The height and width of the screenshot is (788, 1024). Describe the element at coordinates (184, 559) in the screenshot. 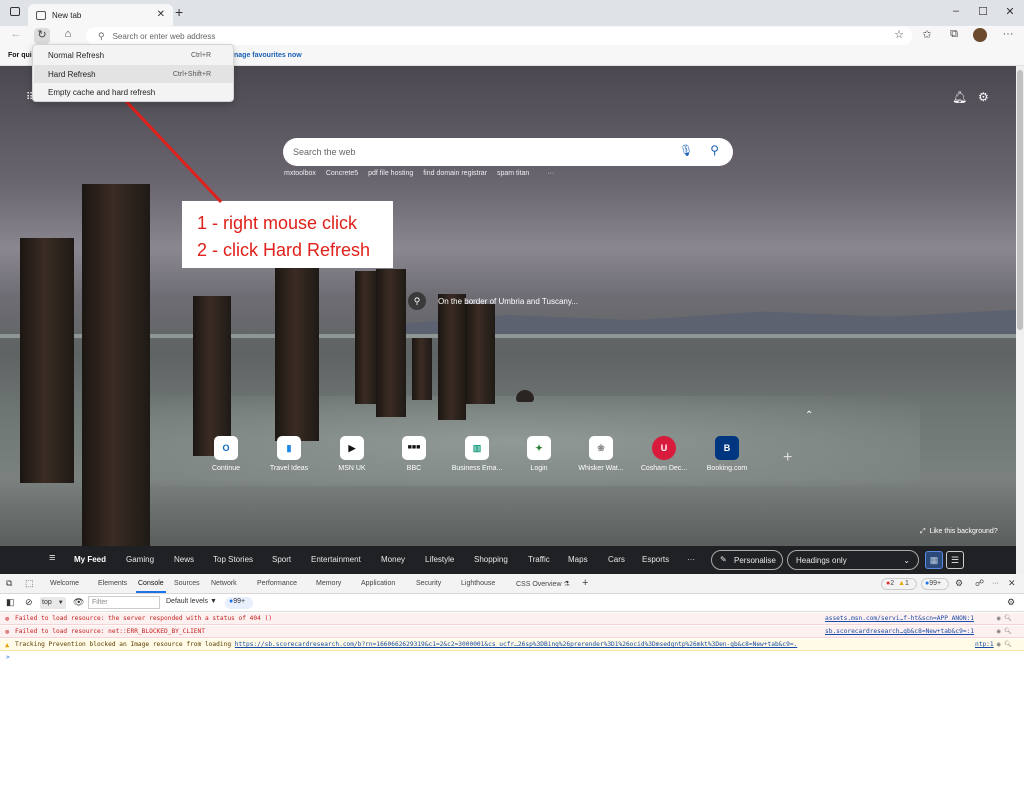

I see `feed-item-news: News` at that location.